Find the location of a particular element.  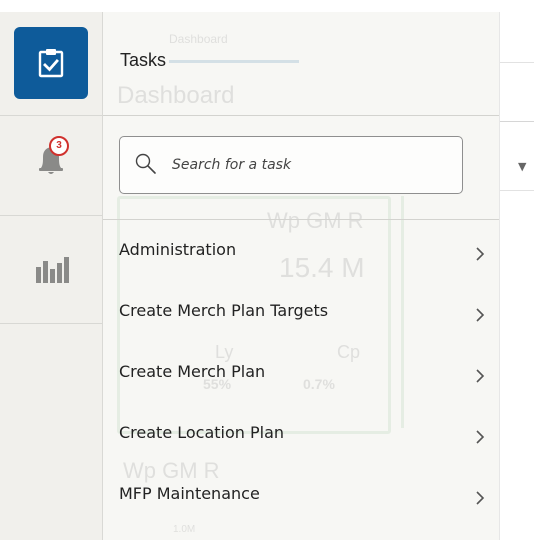

task-item-create-merch-plan: Create Merch Plan is located at coordinates (301, 376).